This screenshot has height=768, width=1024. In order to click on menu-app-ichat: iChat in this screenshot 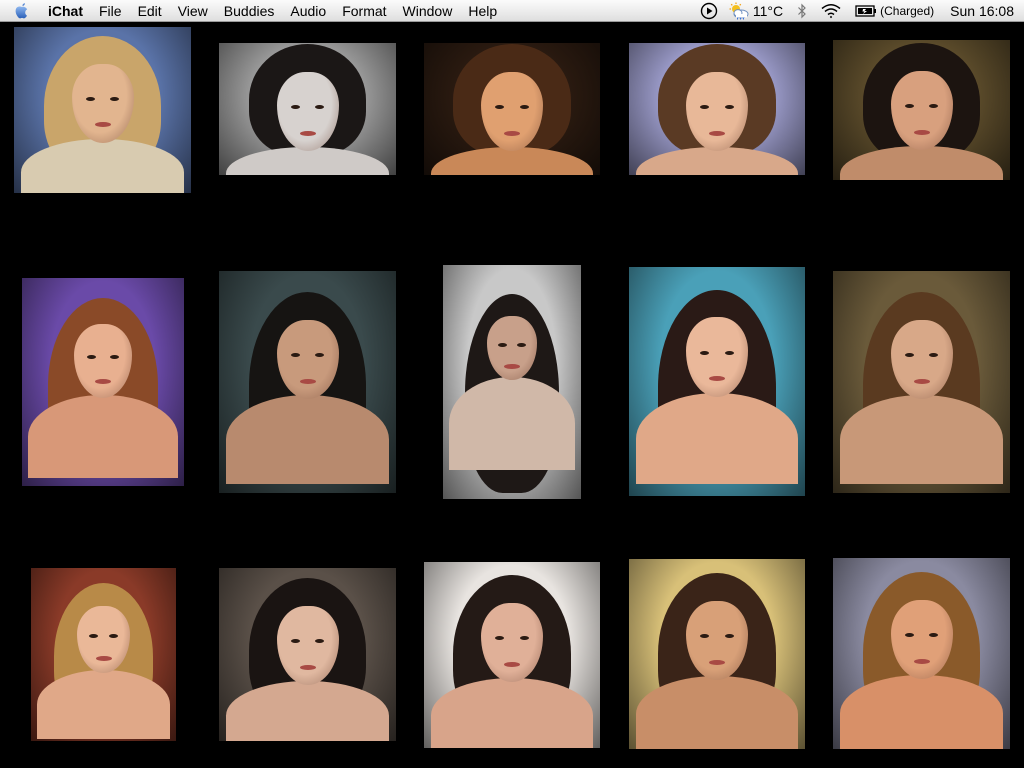, I will do `click(65, 11)`.